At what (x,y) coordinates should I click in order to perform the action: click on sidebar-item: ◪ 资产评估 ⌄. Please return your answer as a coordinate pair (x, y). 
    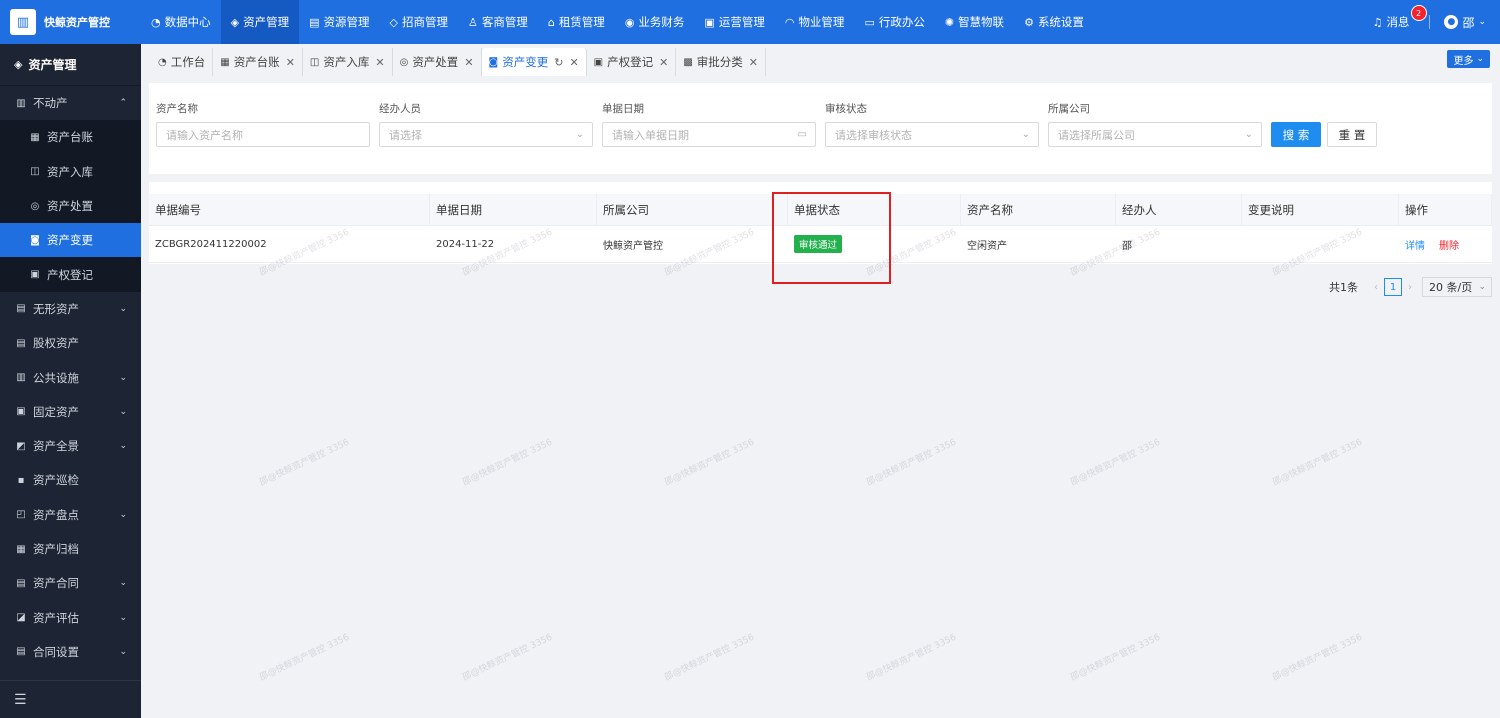
    Looking at the image, I should click on (70, 617).